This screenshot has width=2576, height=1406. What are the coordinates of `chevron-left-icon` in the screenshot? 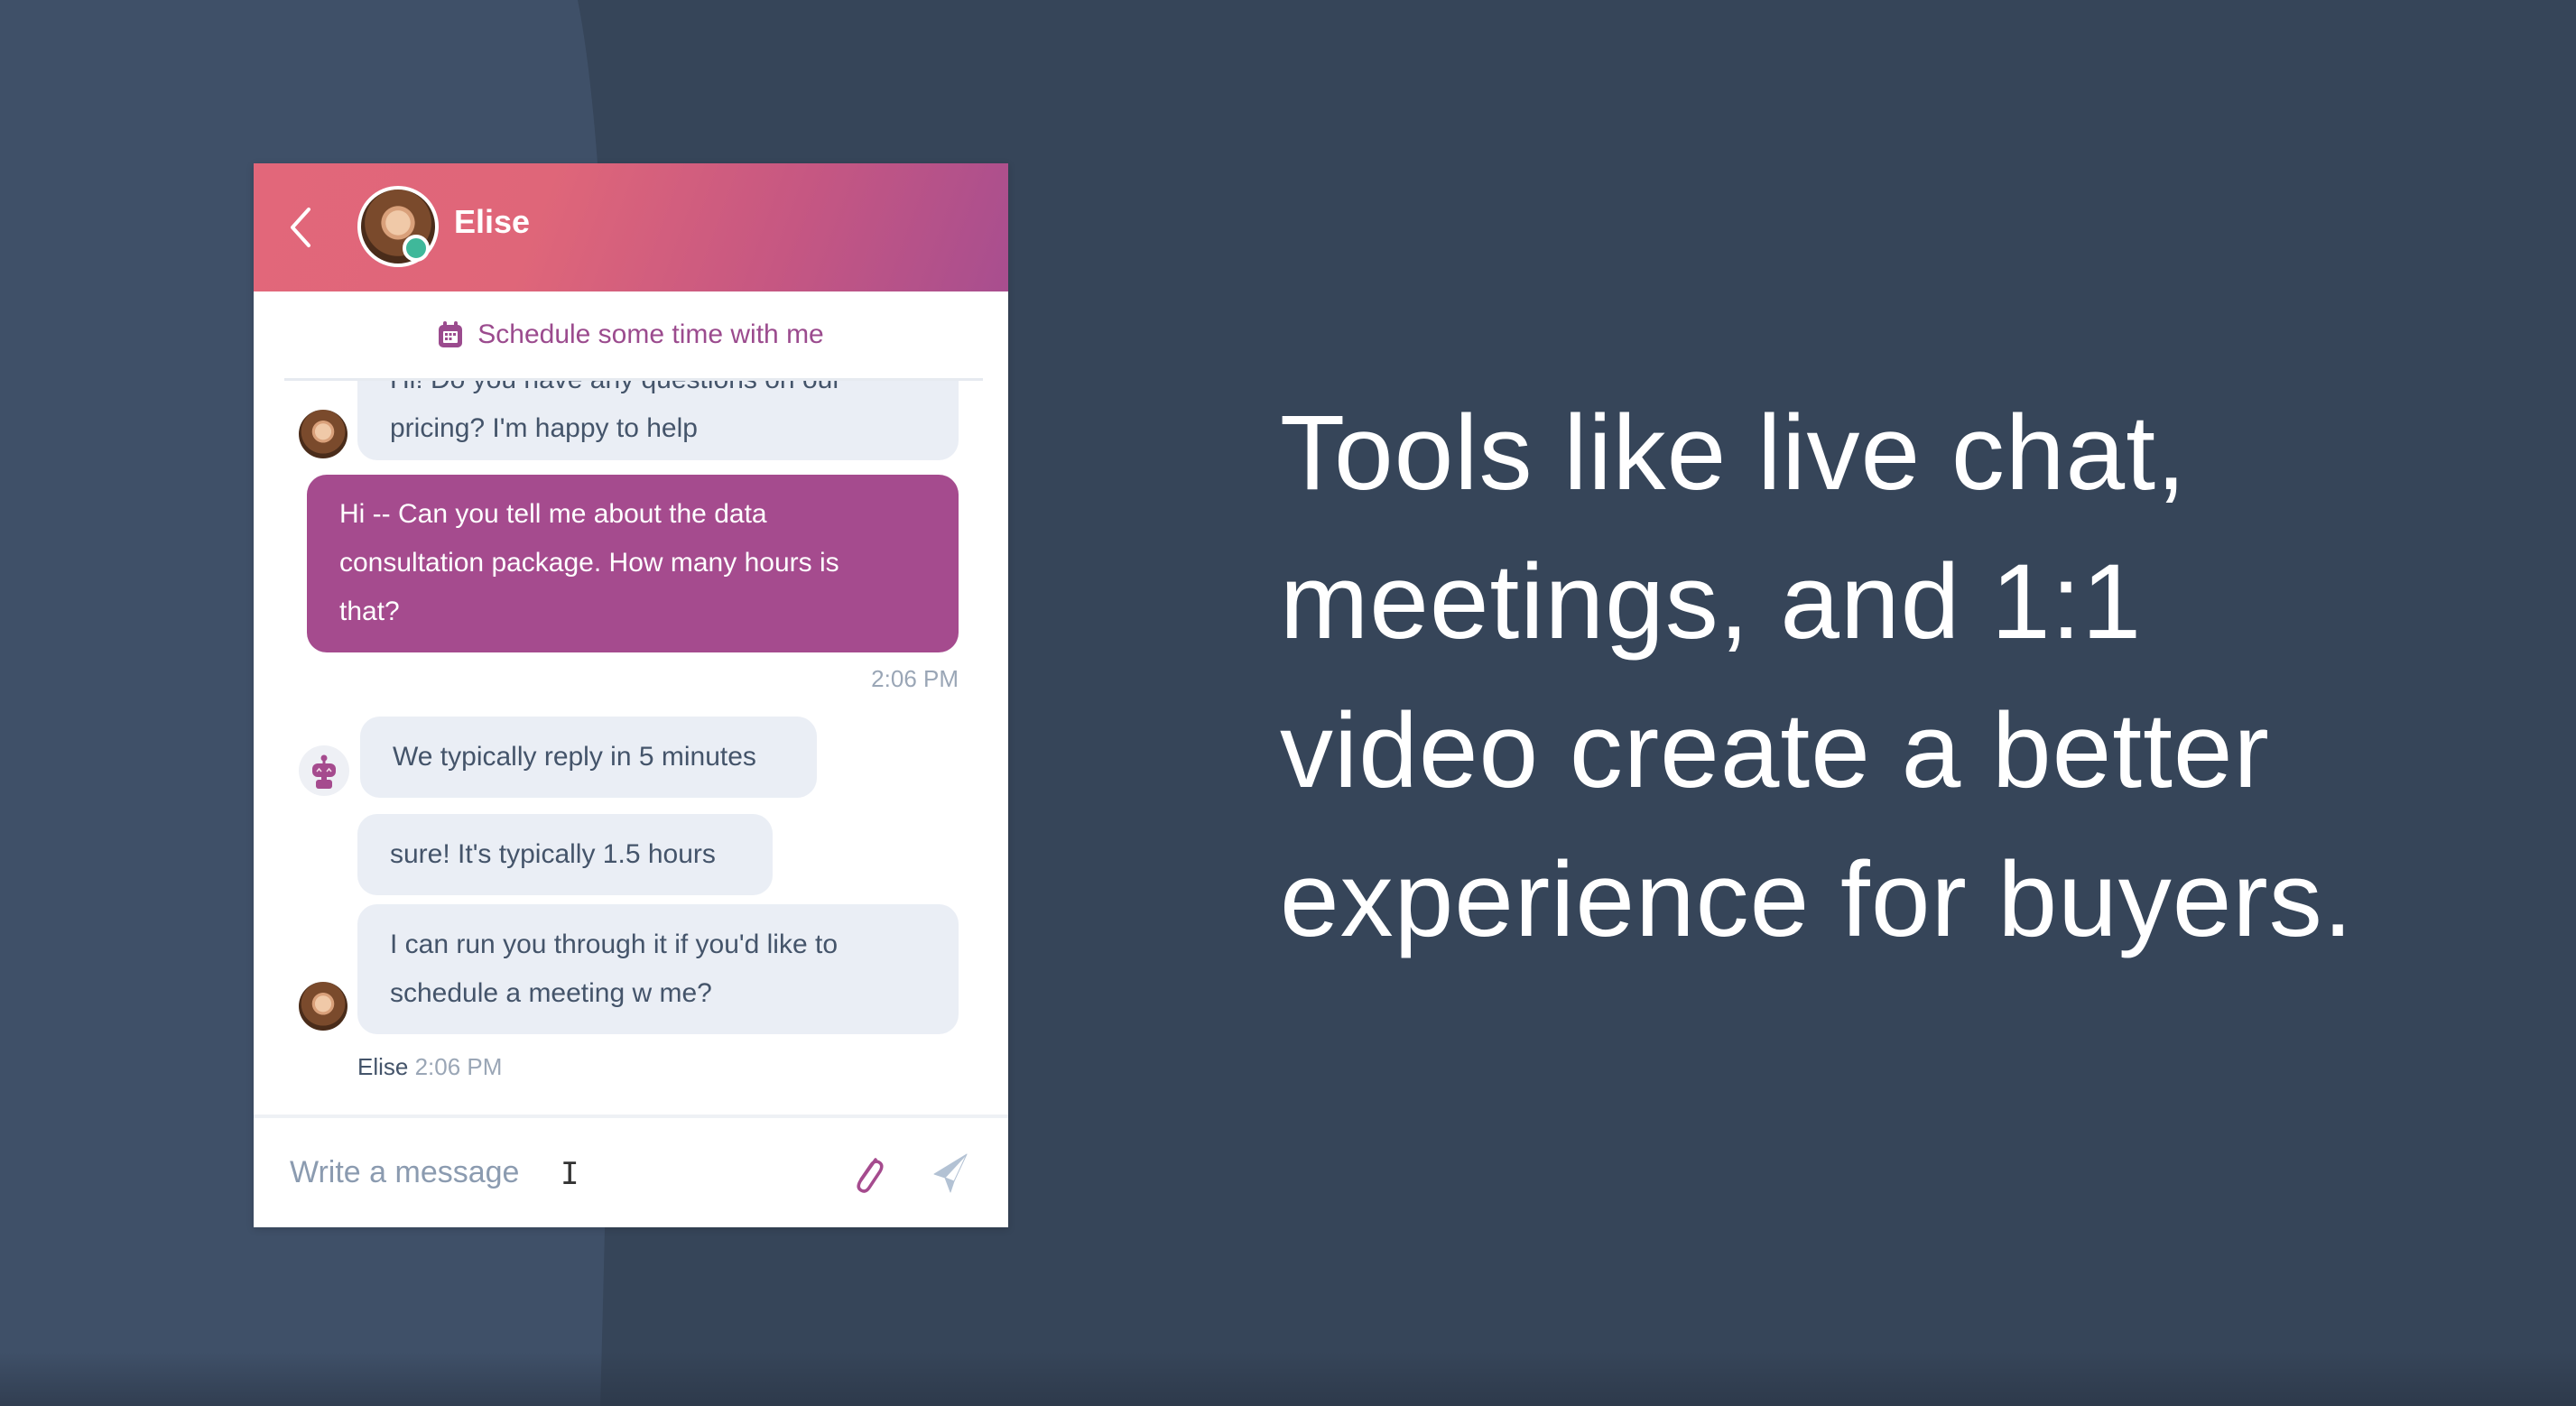 It's located at (300, 227).